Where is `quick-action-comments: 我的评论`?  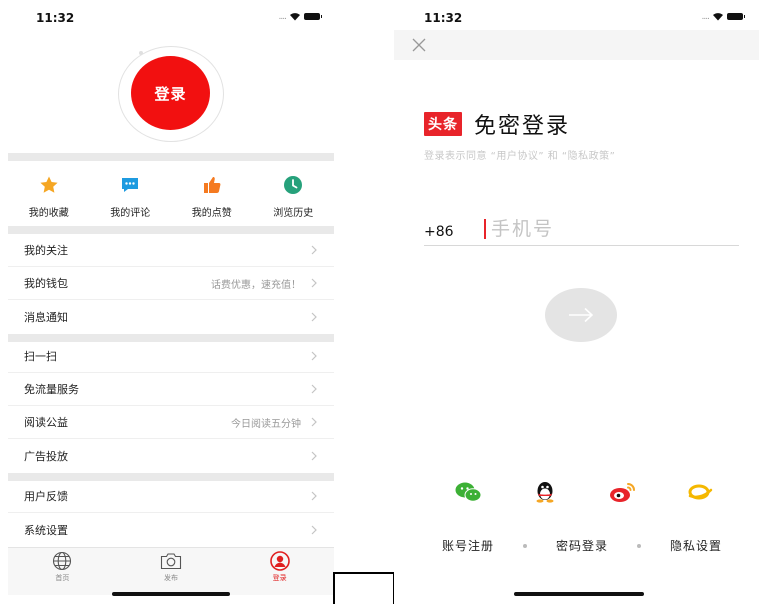 quick-action-comments: 我的评论 is located at coordinates (131, 197).